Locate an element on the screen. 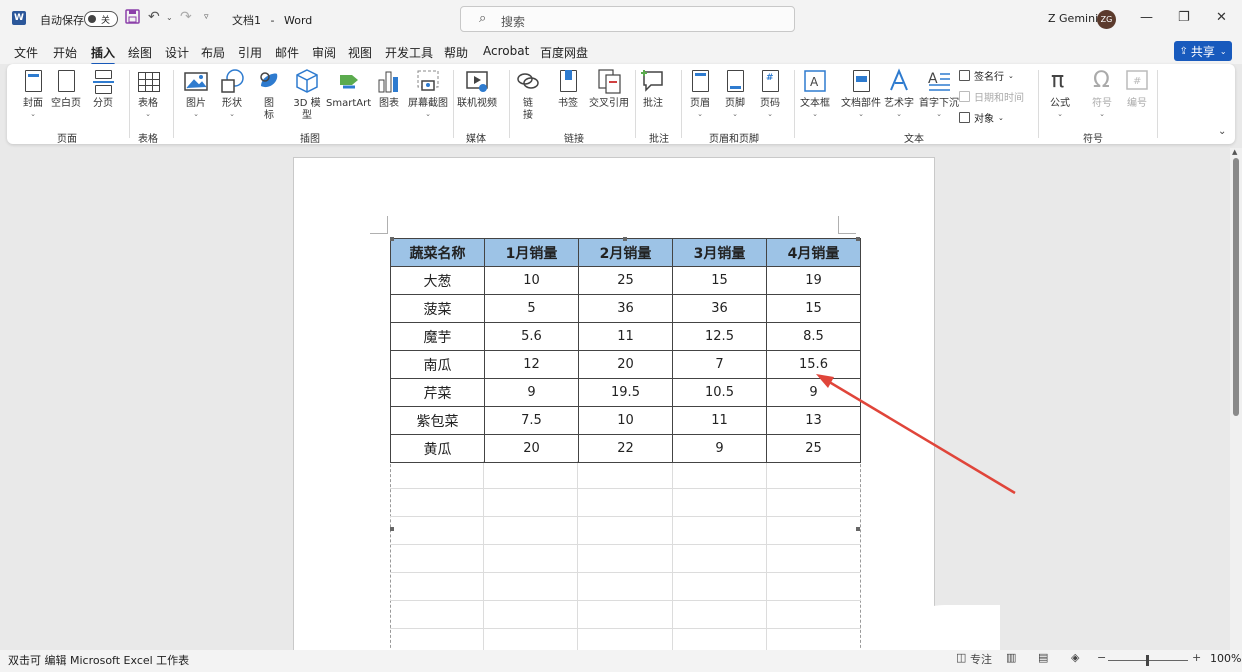 This screenshot has width=1242, height=672. icons-button: 图标 is located at coordinates (269, 95).